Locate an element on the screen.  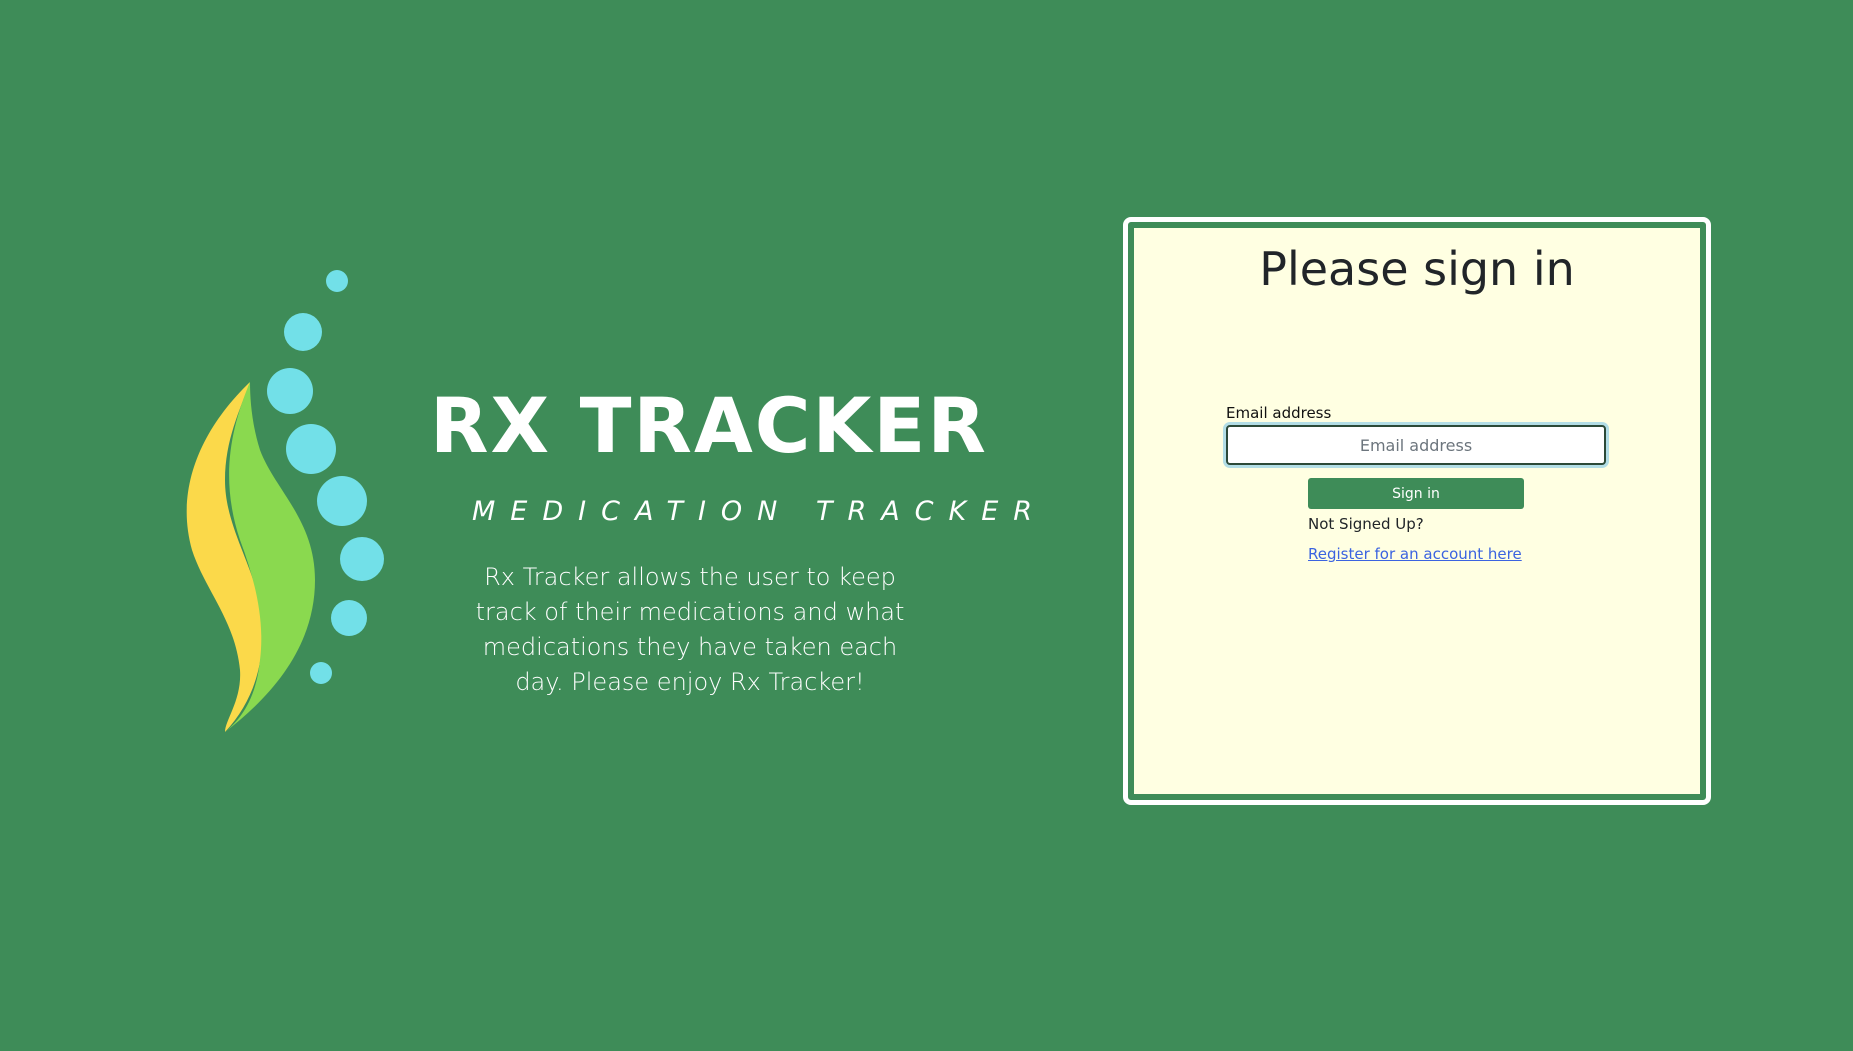
not-signed-up-text: Not Signed Up? is located at coordinates (1366, 524).